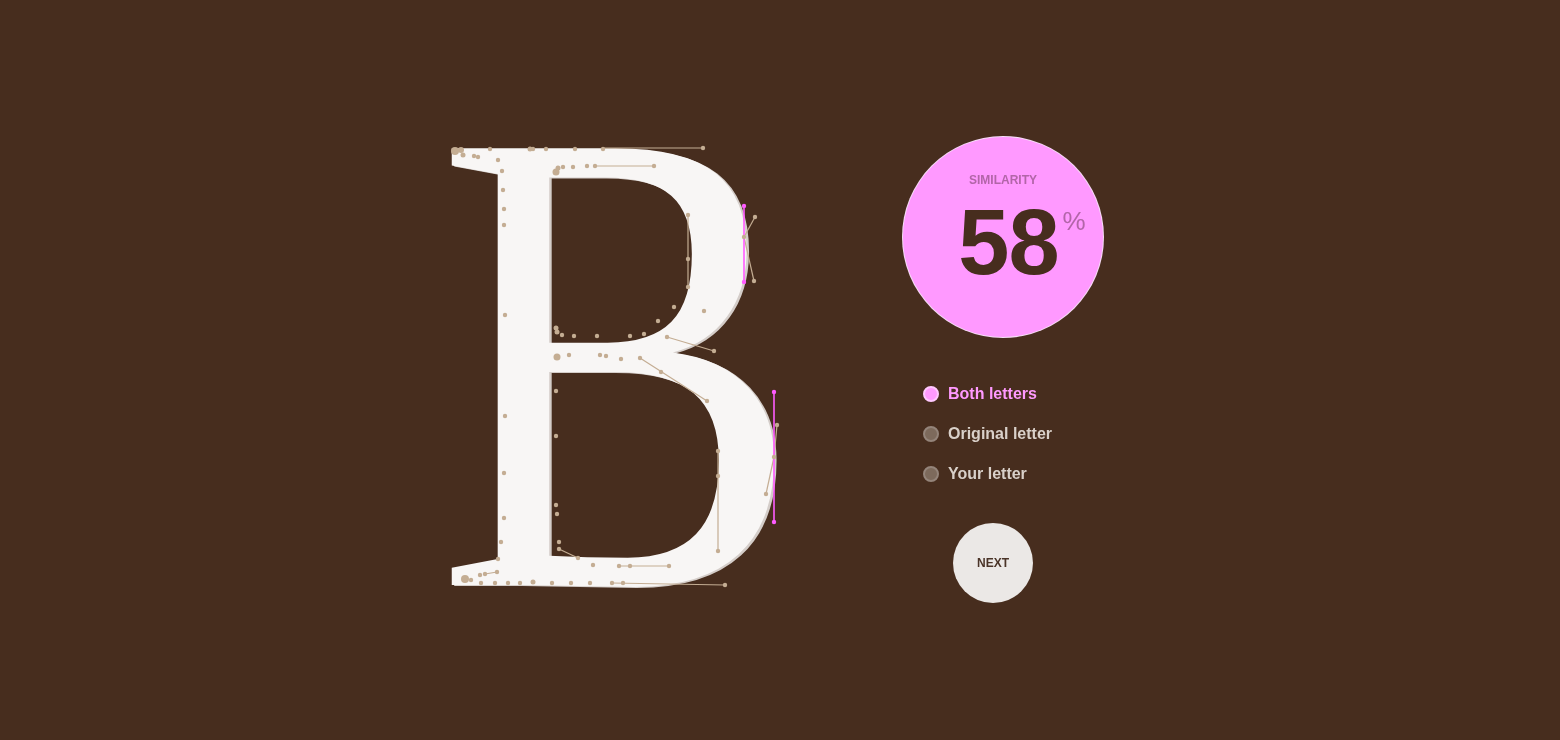  What do you see at coordinates (993, 563) in the screenshot?
I see `next-button: NEXT` at bounding box center [993, 563].